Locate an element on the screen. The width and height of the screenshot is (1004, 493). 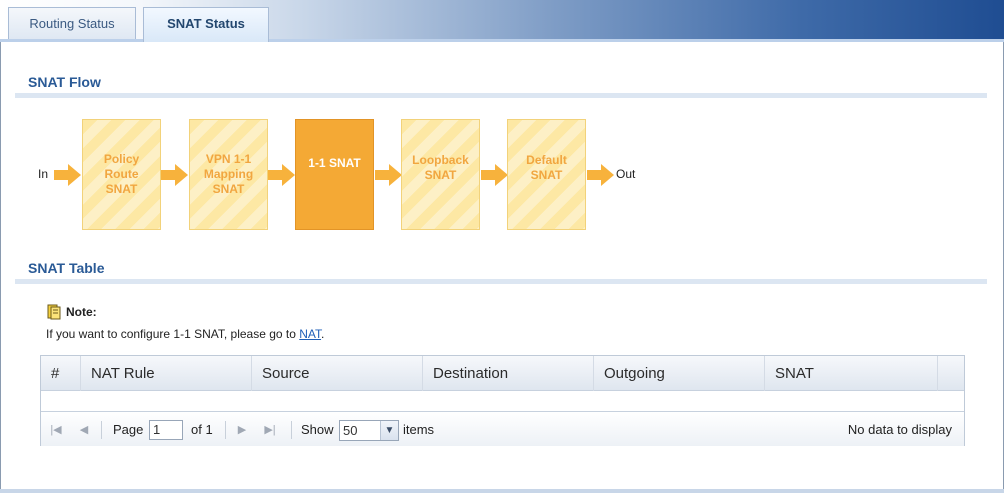
page-number-input: 1 is located at coordinates (166, 430).